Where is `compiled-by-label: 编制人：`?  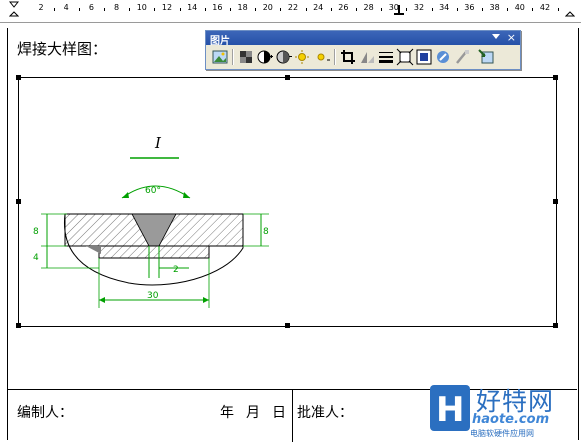 compiled-by-label: 编制人： is located at coordinates (45, 413).